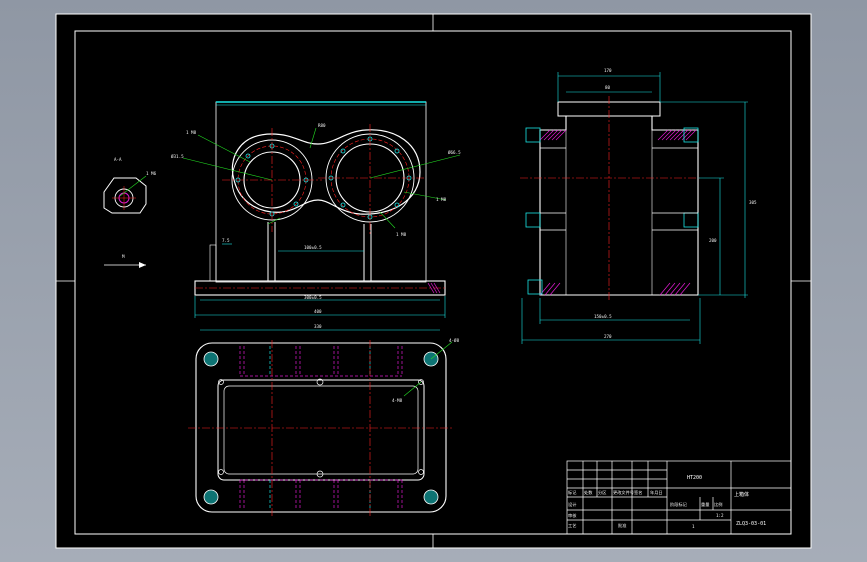  What do you see at coordinates (623, 492) in the screenshot?
I see `tb-header-4: 更改文件号` at bounding box center [623, 492].